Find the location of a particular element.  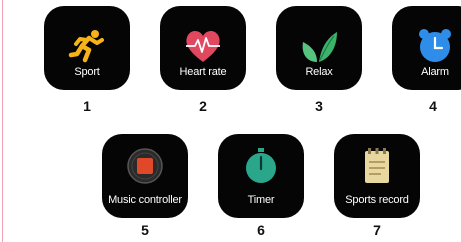

app-label: Alarm is located at coordinates (435, 72).